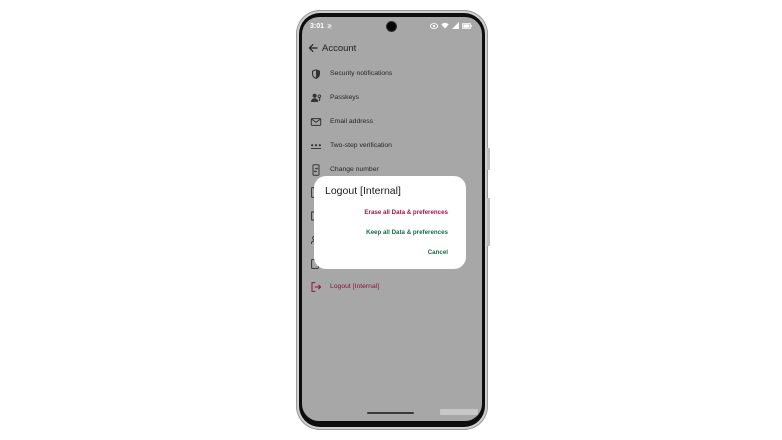 The height and width of the screenshot is (440, 782). What do you see at coordinates (316, 287) in the screenshot?
I see `logout-icon` at bounding box center [316, 287].